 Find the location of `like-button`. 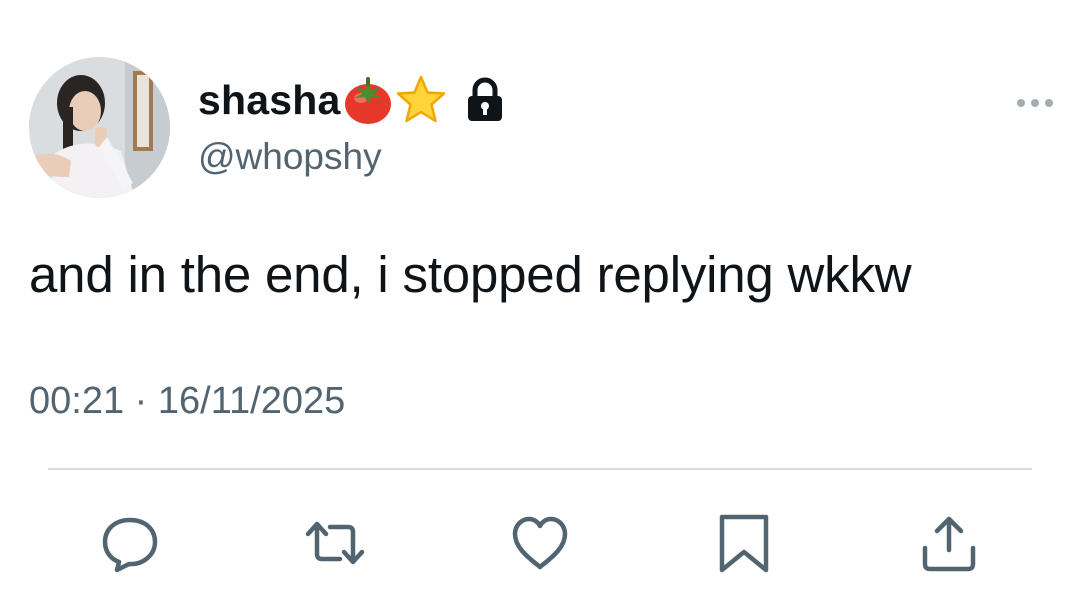

like-button is located at coordinates (540, 543).